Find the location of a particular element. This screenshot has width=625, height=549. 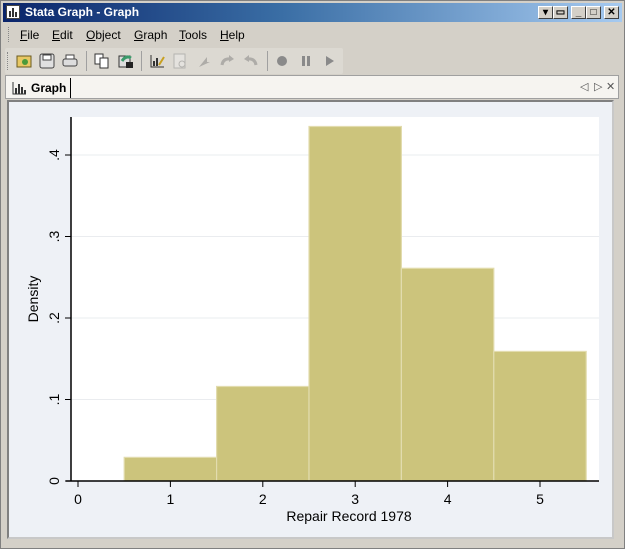

pointer-tool-button is located at coordinates (203, 61).